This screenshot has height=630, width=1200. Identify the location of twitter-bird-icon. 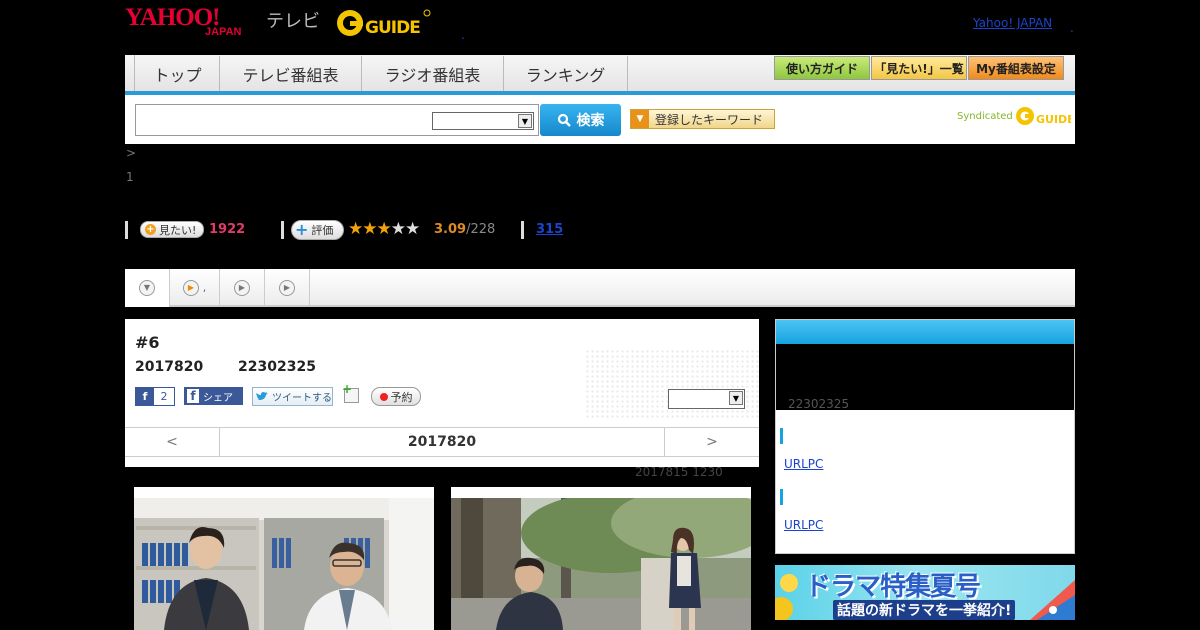
(262, 396).